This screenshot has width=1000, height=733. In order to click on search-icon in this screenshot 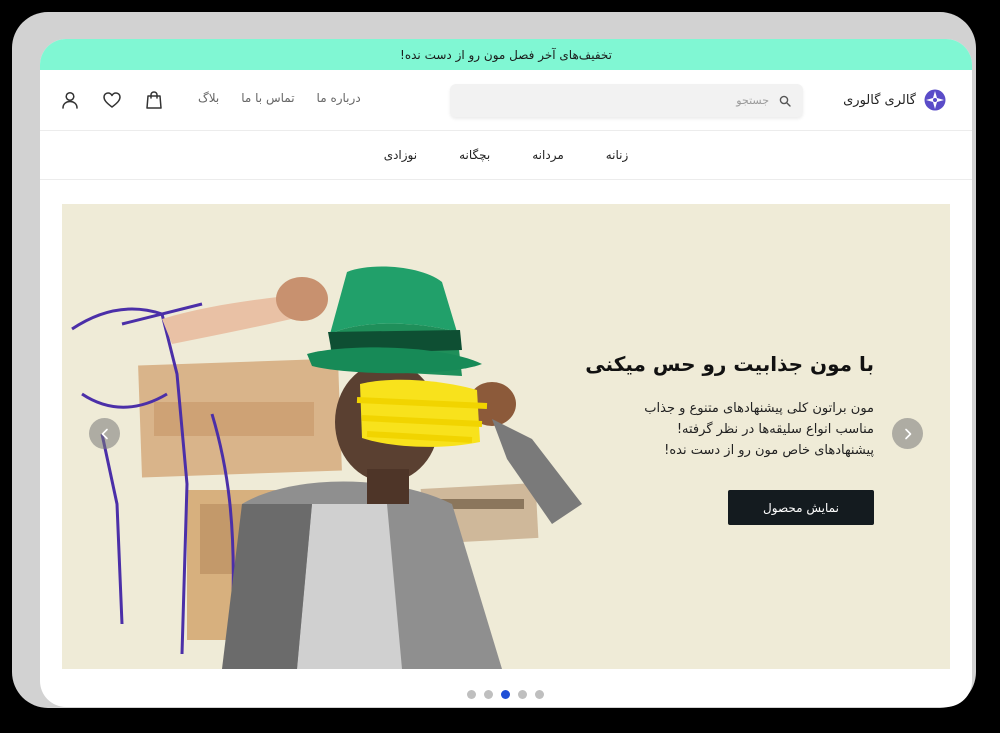, I will do `click(785, 101)`.